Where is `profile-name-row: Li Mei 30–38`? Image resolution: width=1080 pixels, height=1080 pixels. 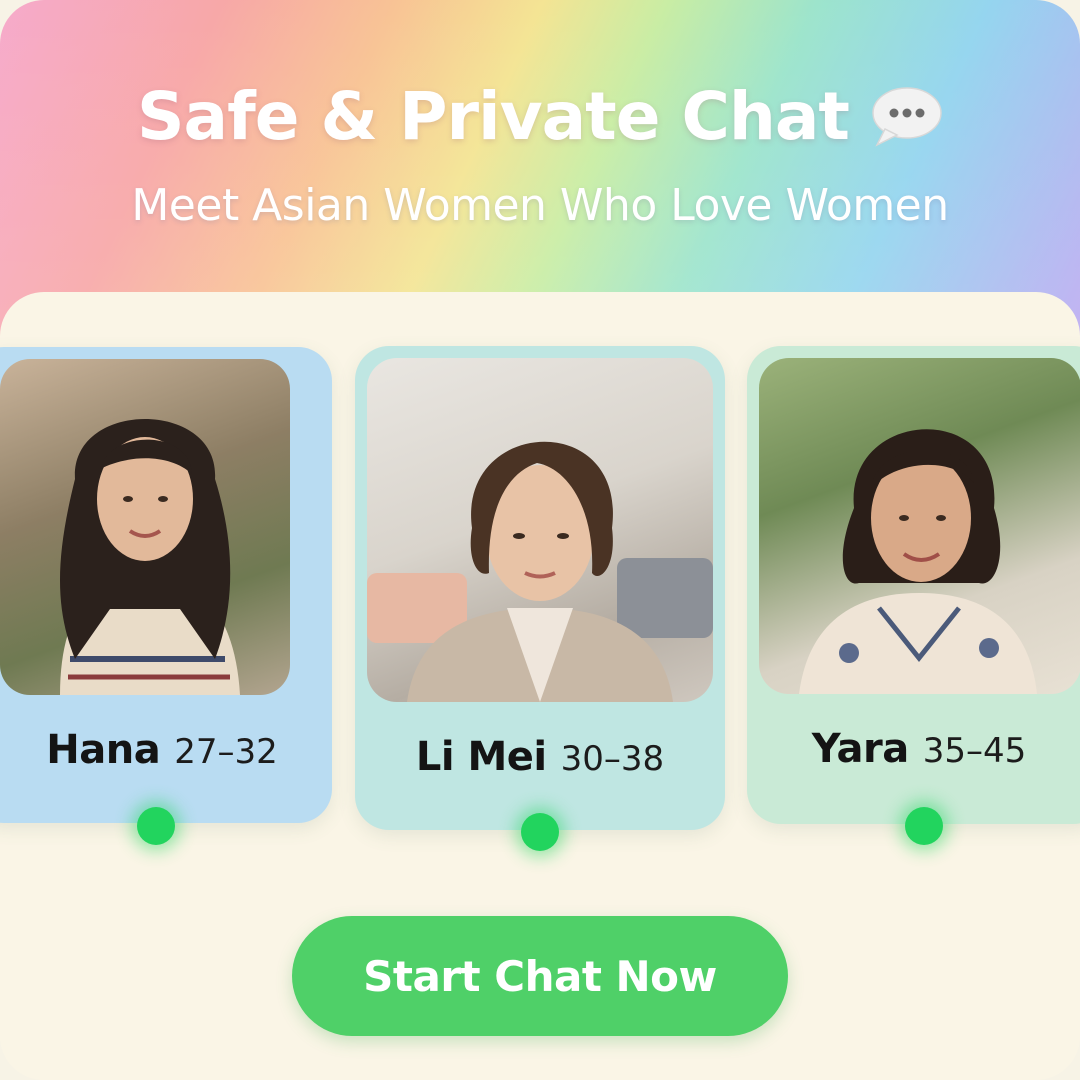
profile-name-row: Li Mei 30–38 is located at coordinates (540, 757).